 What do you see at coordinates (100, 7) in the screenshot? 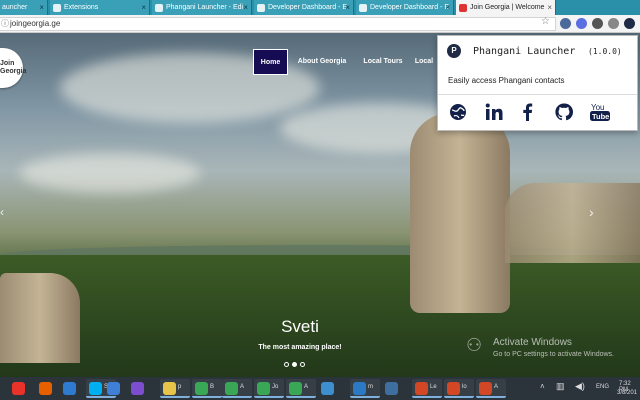
I see `tab-extensions: Extensions ×` at bounding box center [100, 7].